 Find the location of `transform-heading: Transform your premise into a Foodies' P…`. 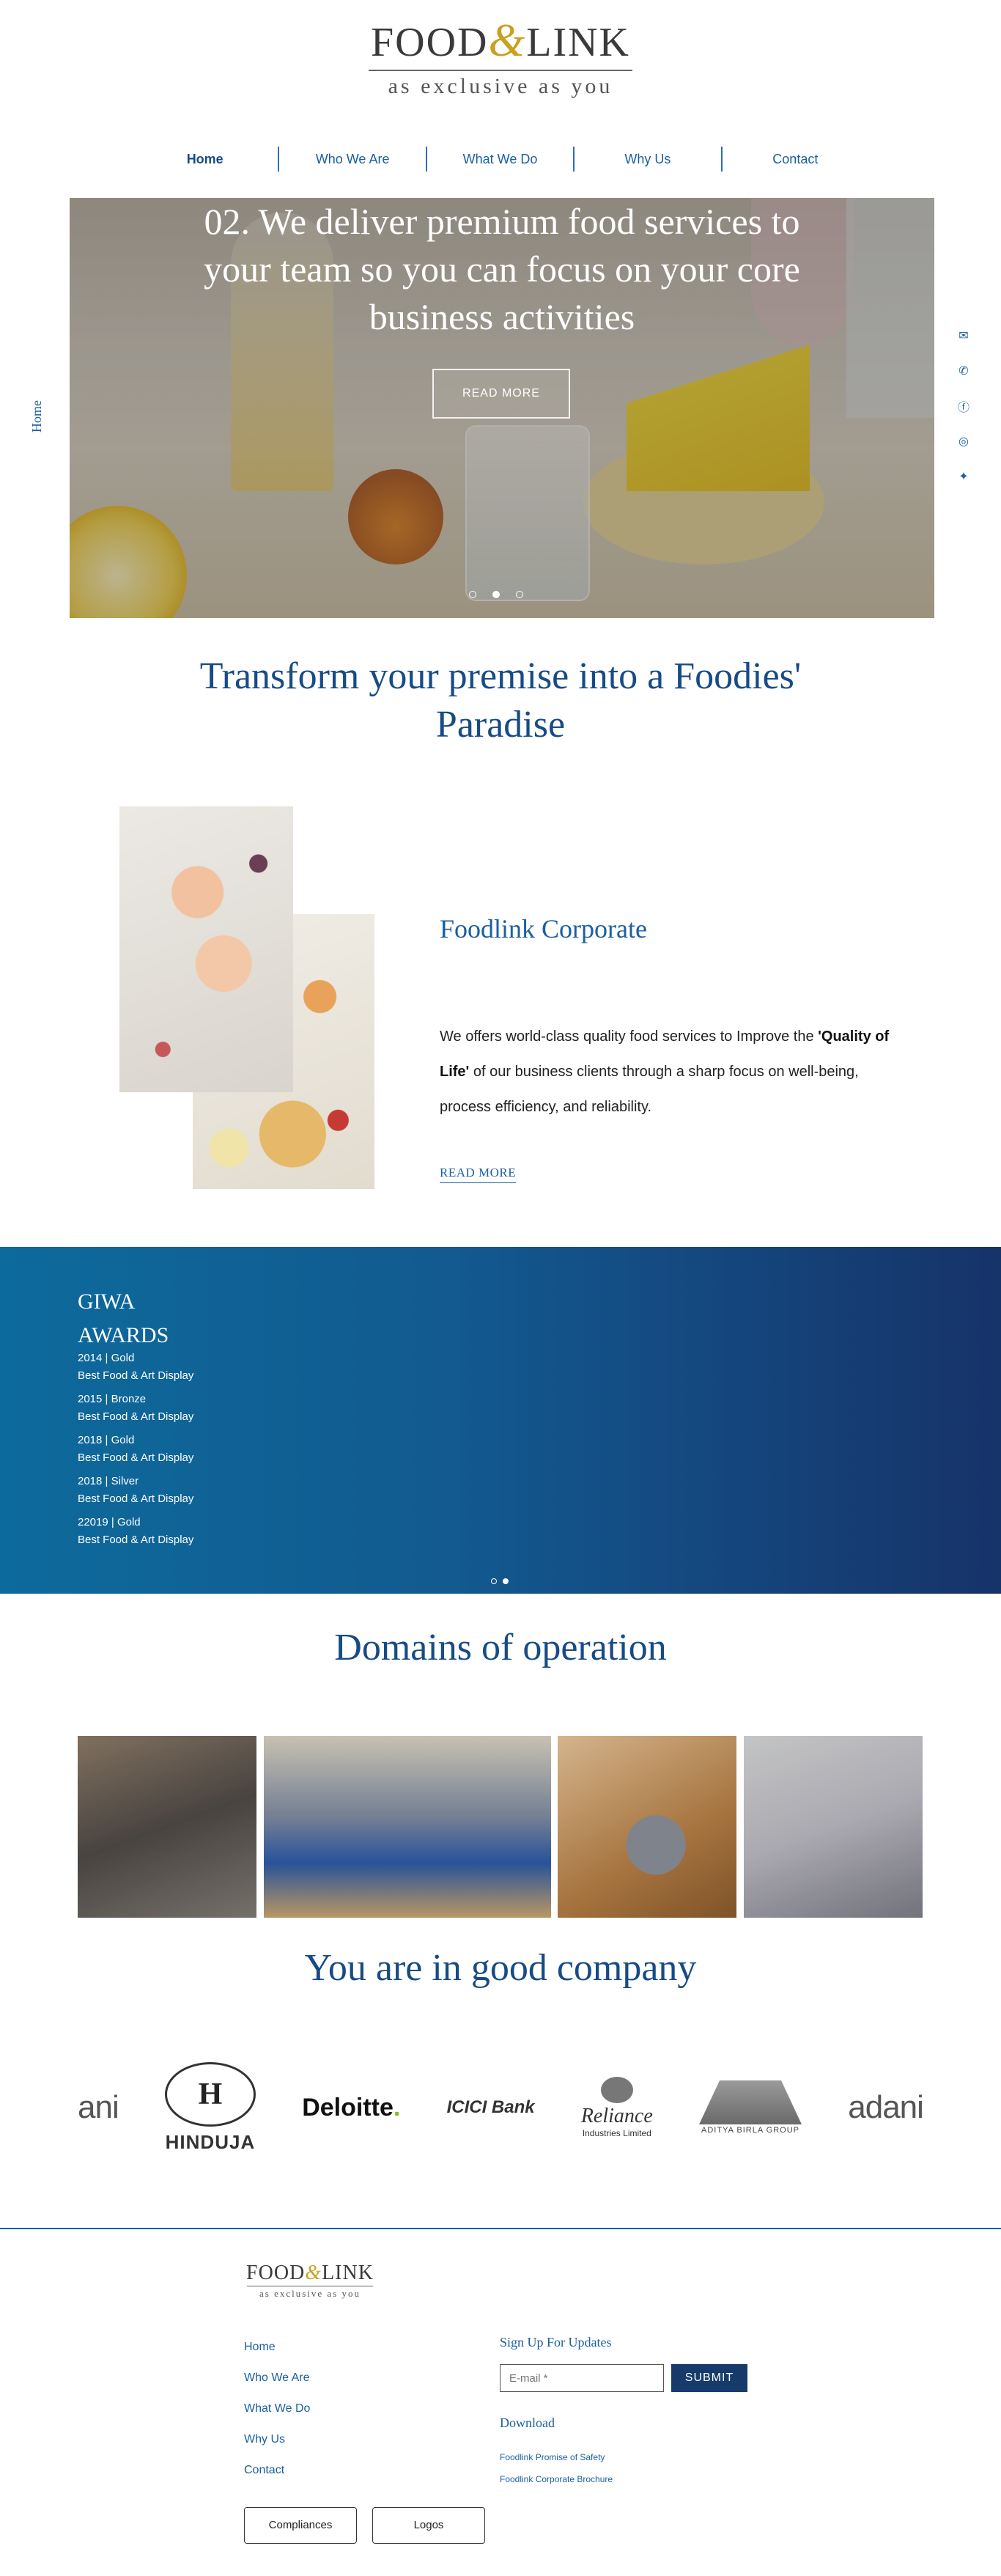

transform-heading: Transform your premise into a Foodies' P… is located at coordinates (500, 700).